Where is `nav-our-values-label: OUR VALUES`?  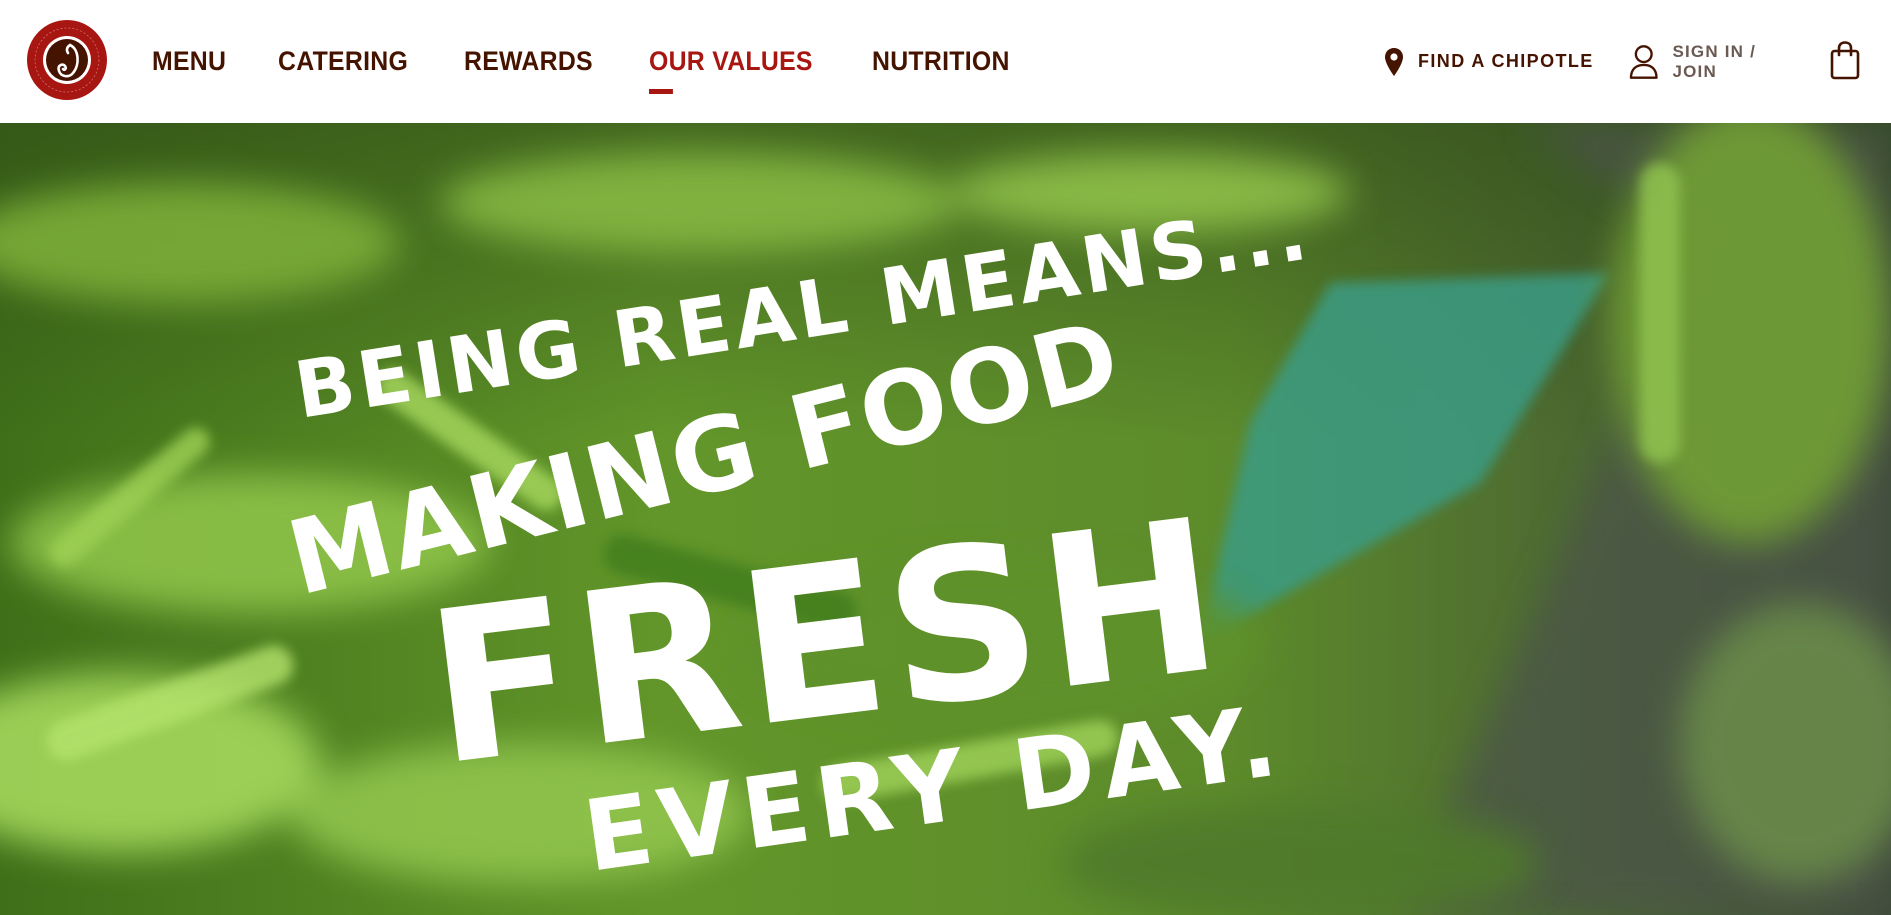 nav-our-values-label: OUR VALUES is located at coordinates (731, 61).